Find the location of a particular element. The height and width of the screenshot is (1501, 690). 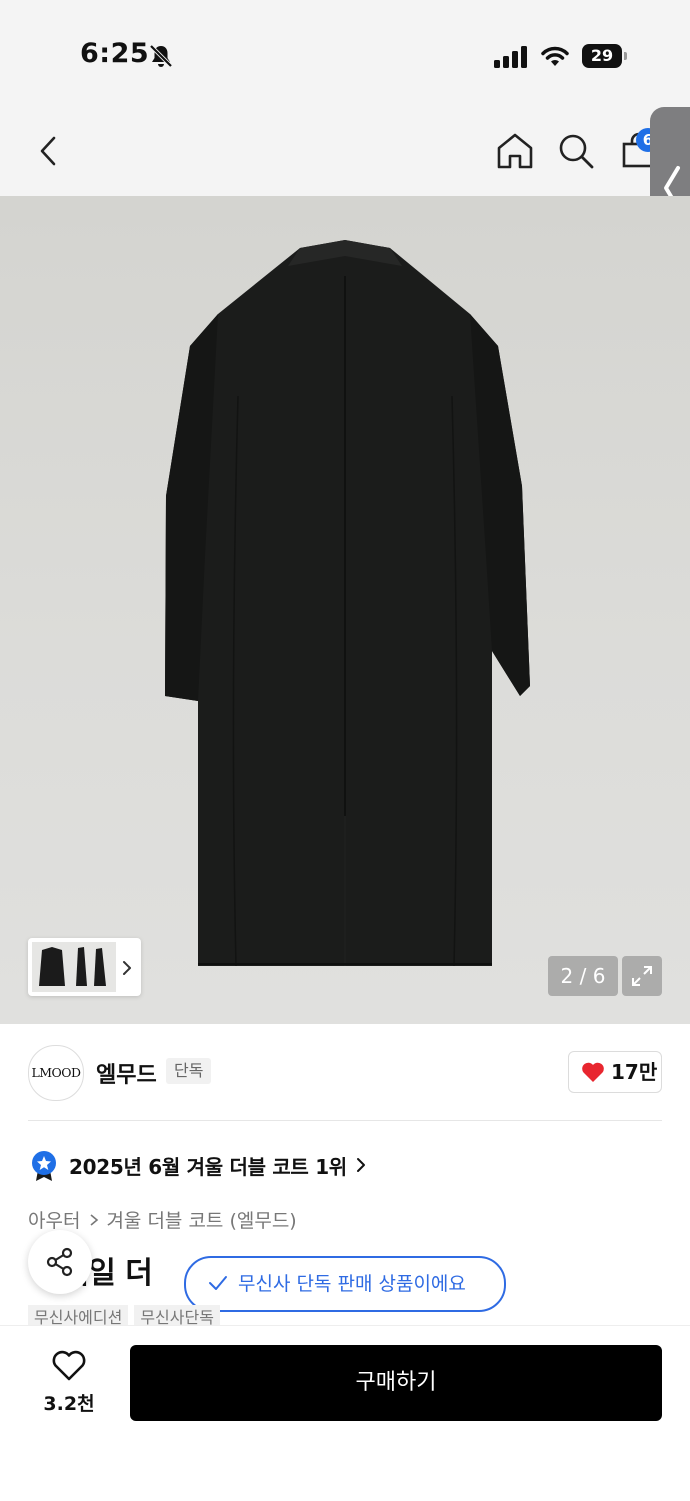

section-divider is located at coordinates (345, 1120).